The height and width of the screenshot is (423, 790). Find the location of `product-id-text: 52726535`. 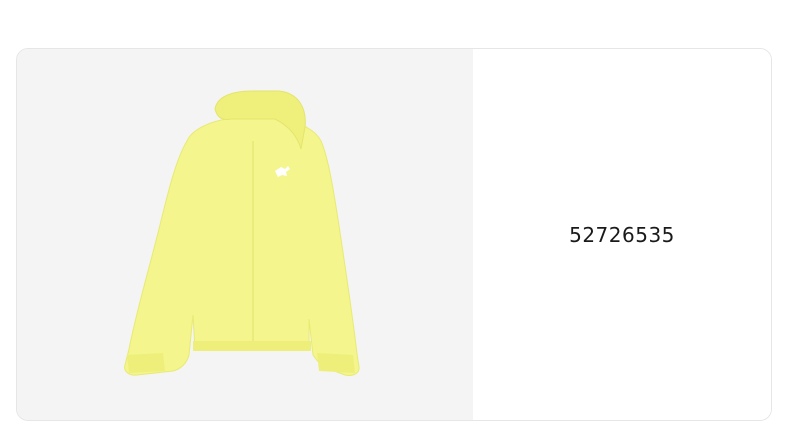

product-id-text: 52726535 is located at coordinates (622, 234).